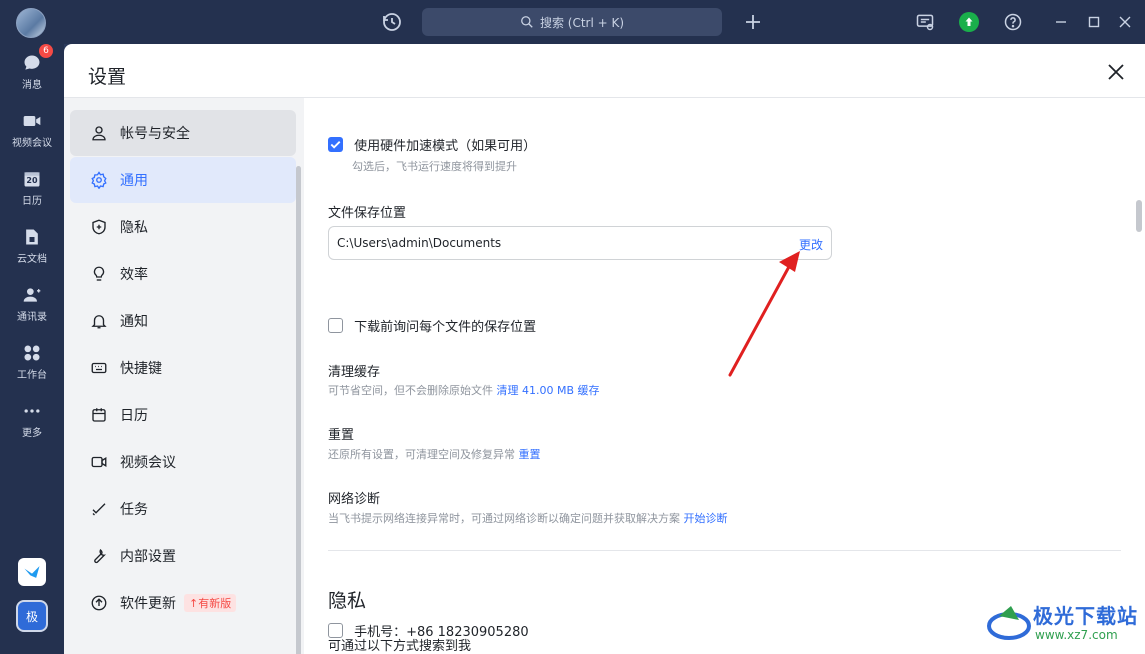 Image resolution: width=1145 pixels, height=654 pixels. What do you see at coordinates (1085, 616) in the screenshot?
I see `watermark-text: 极光下载站` at bounding box center [1085, 616].